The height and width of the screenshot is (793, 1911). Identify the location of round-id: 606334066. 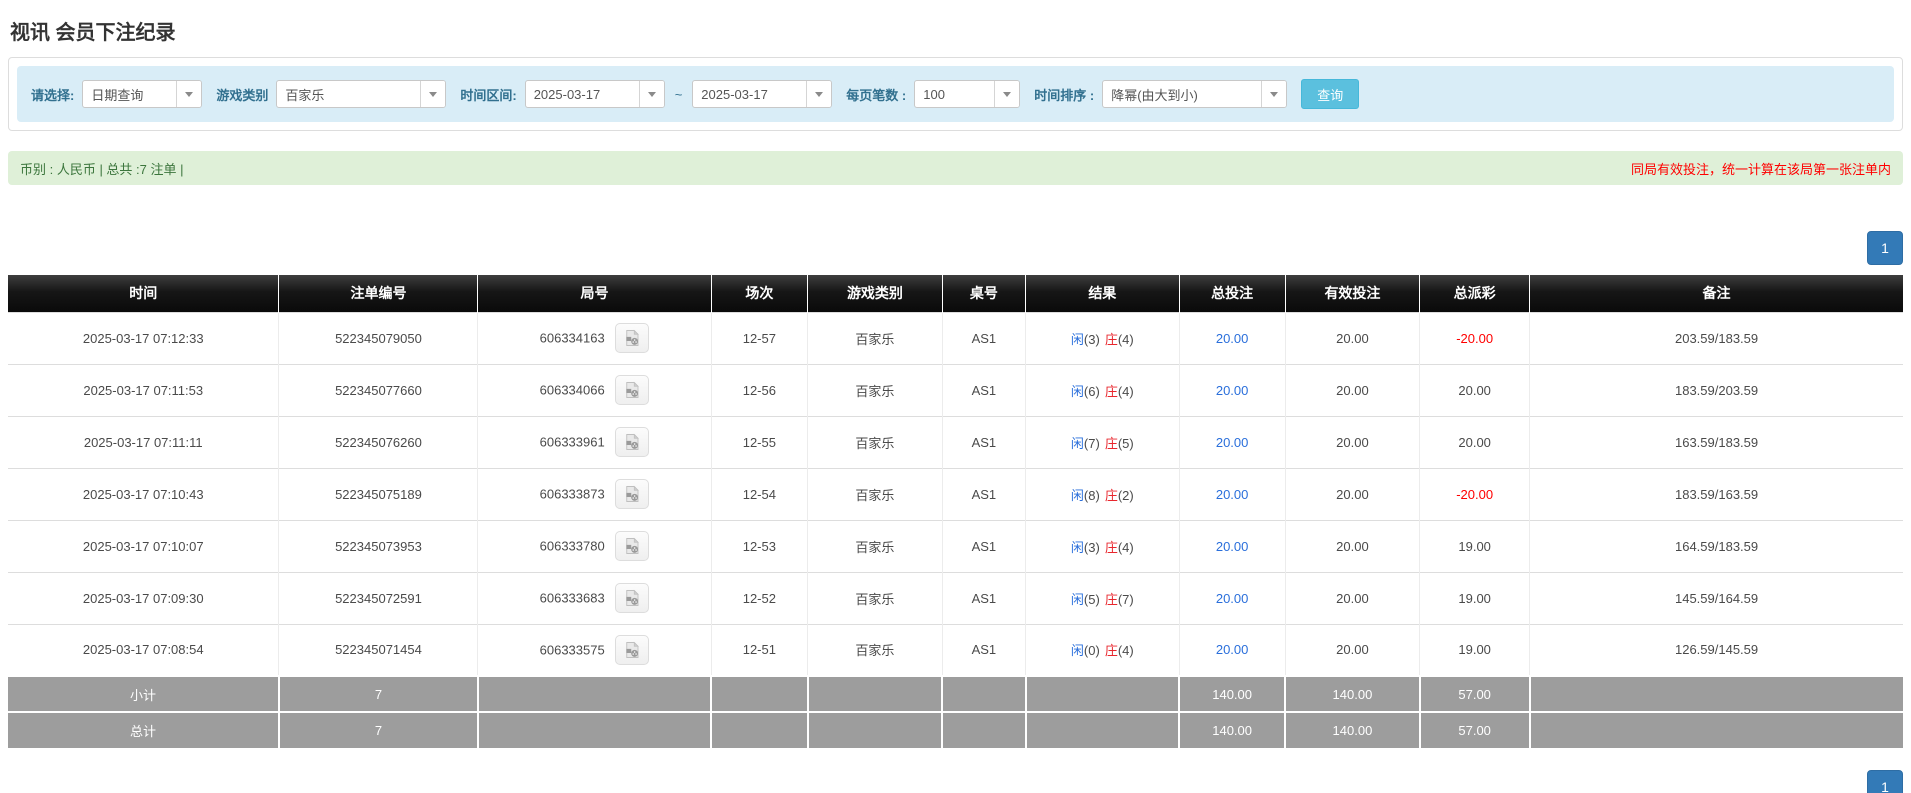
(572, 390).